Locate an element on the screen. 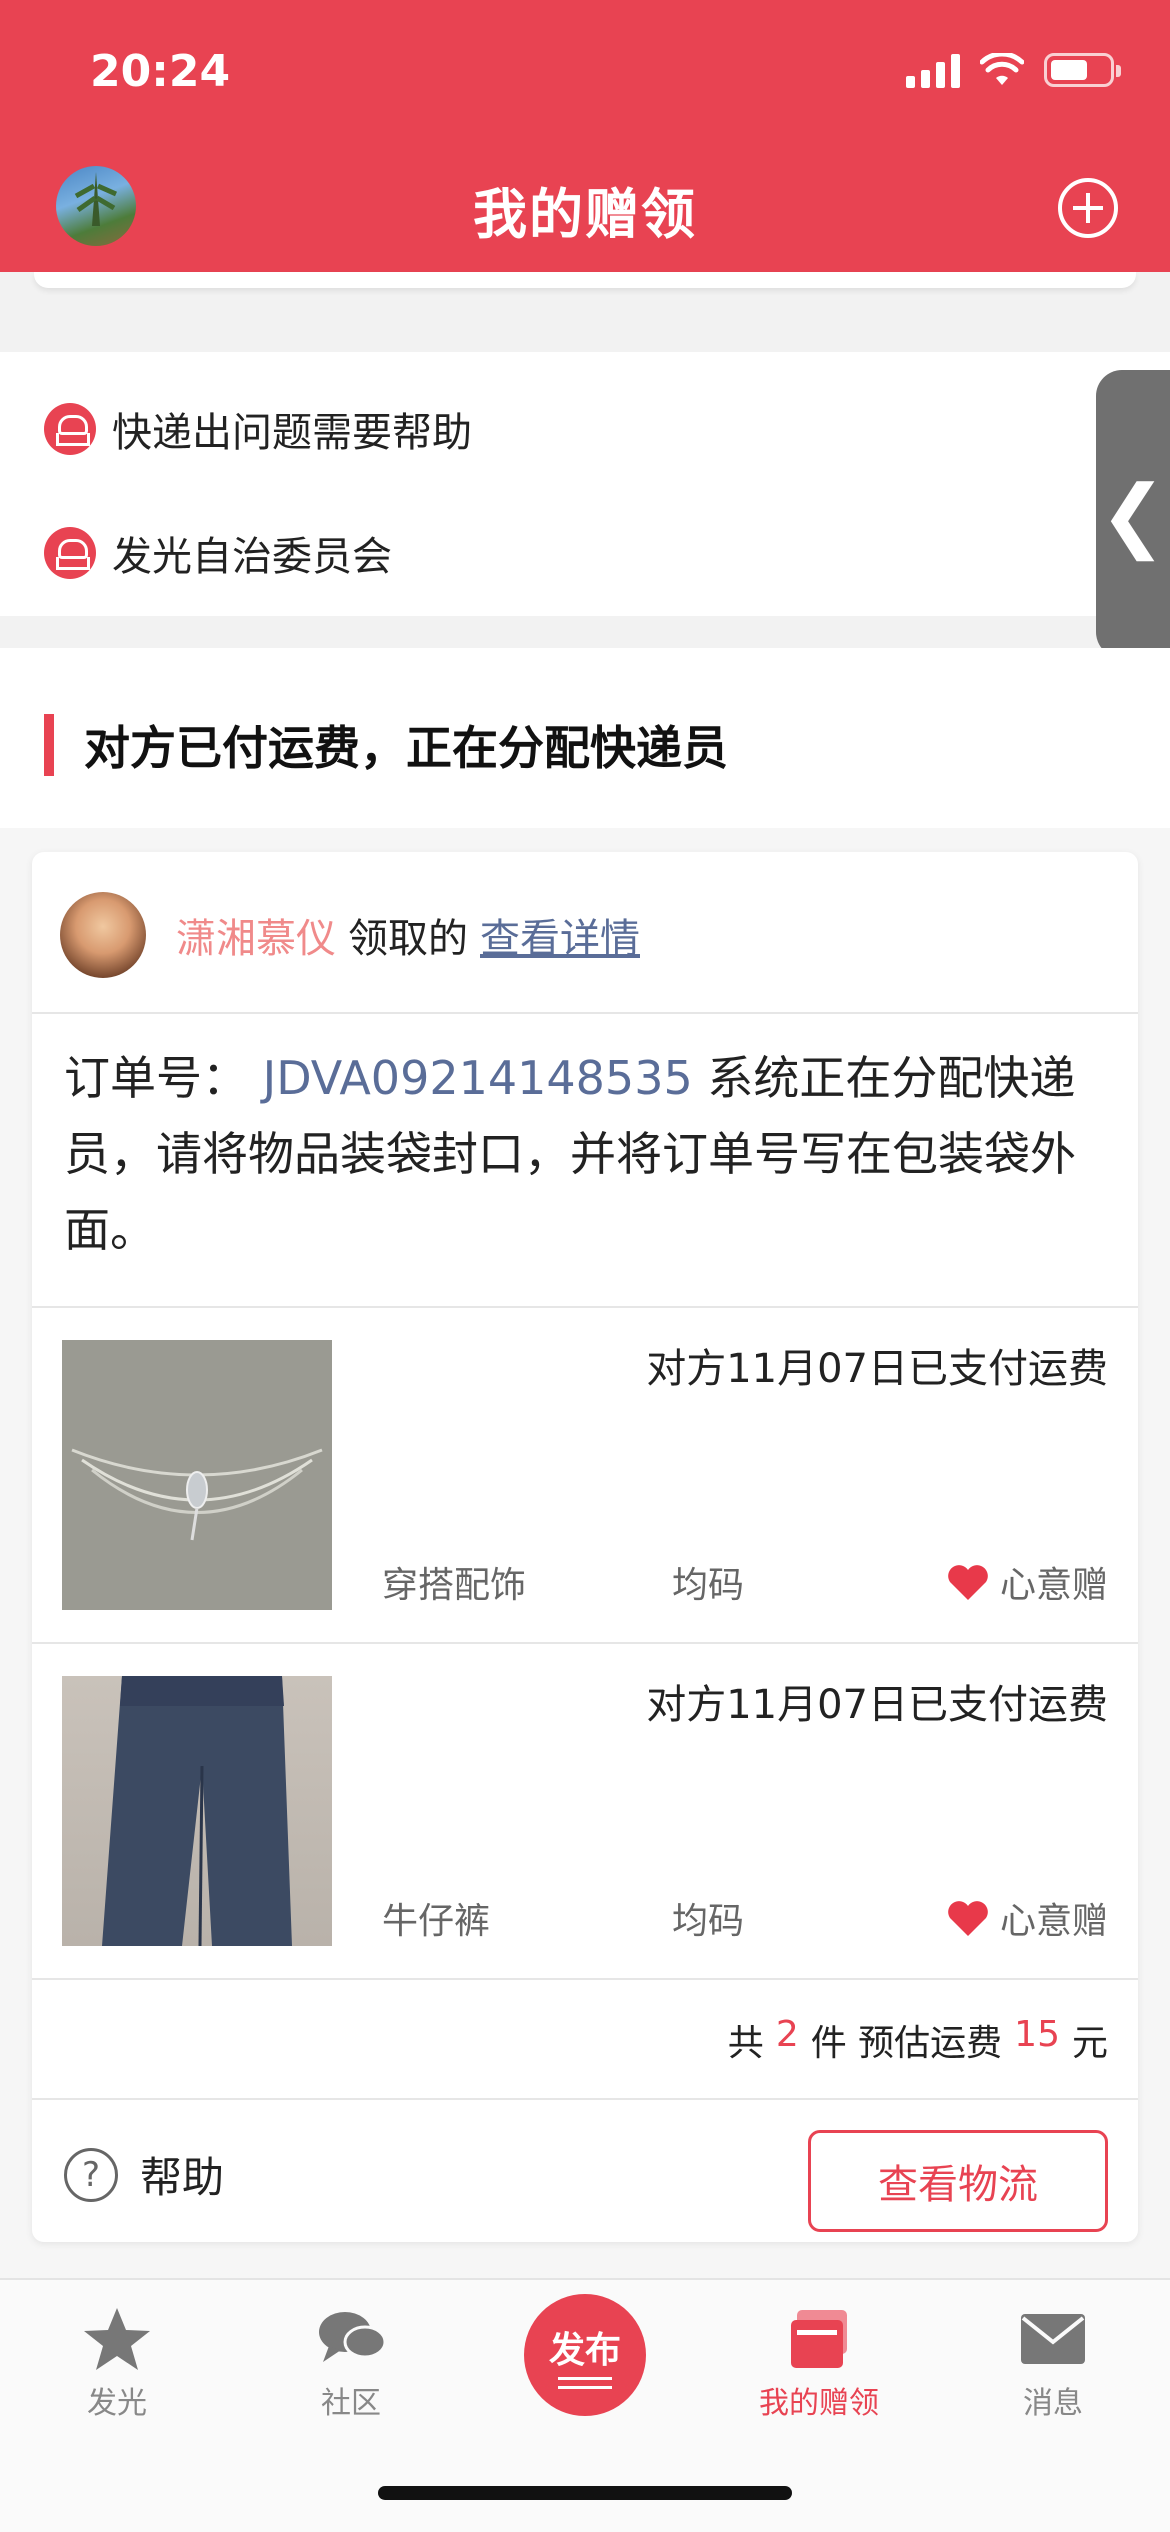 The height and width of the screenshot is (2532, 1170). summary-count-unit: 件 预估运费 is located at coordinates (906, 2043).